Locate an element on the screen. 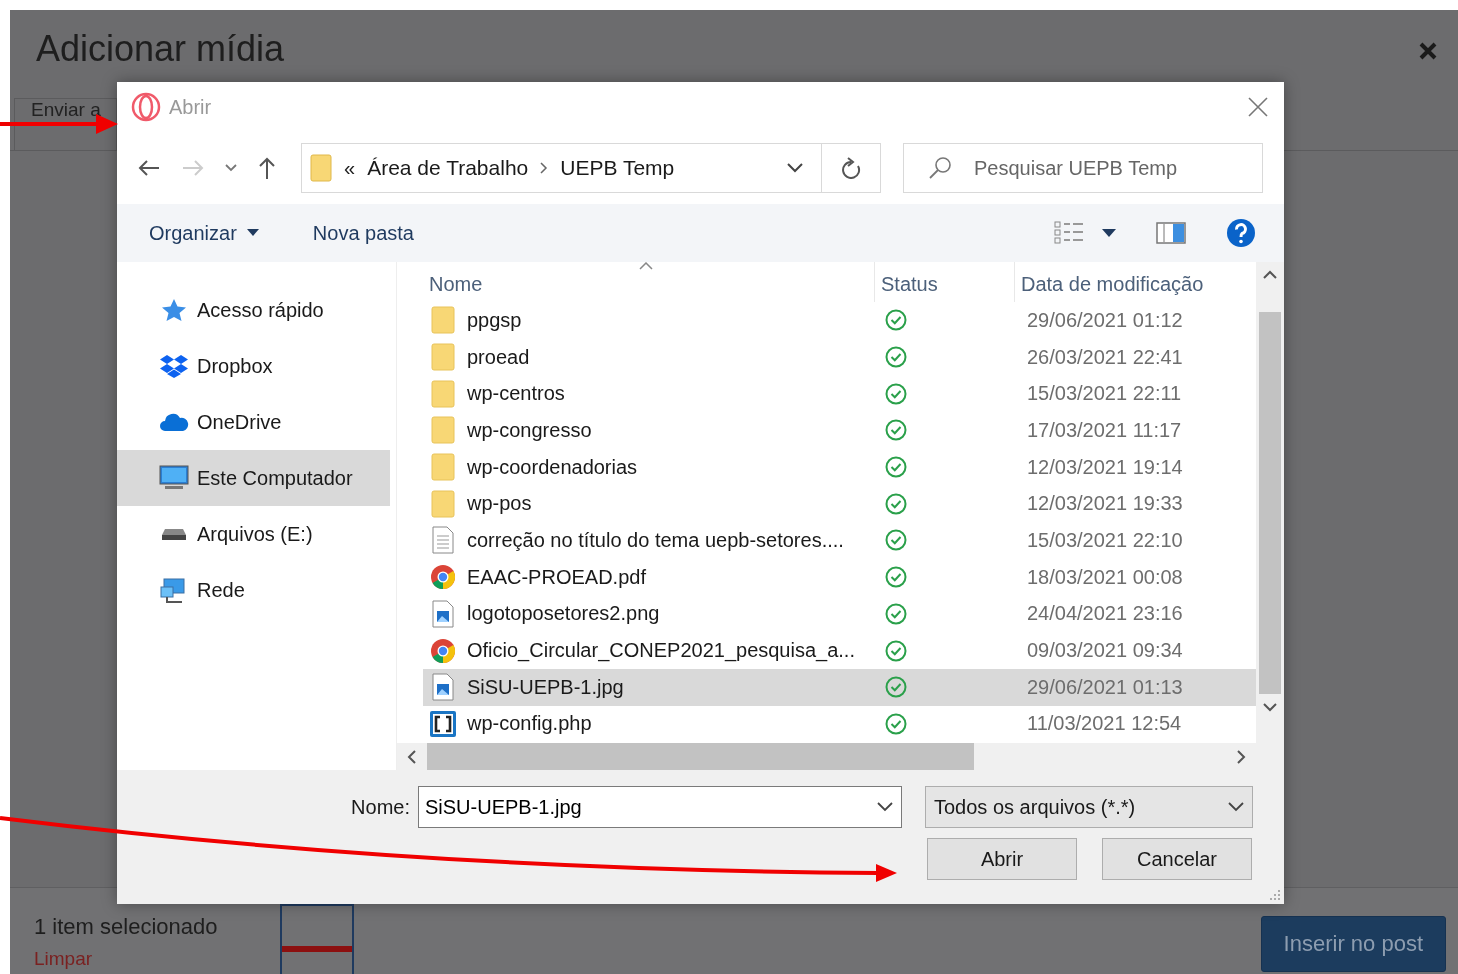 The width and height of the screenshot is (1458, 974). scroll-up-icon is located at coordinates (1270, 275).